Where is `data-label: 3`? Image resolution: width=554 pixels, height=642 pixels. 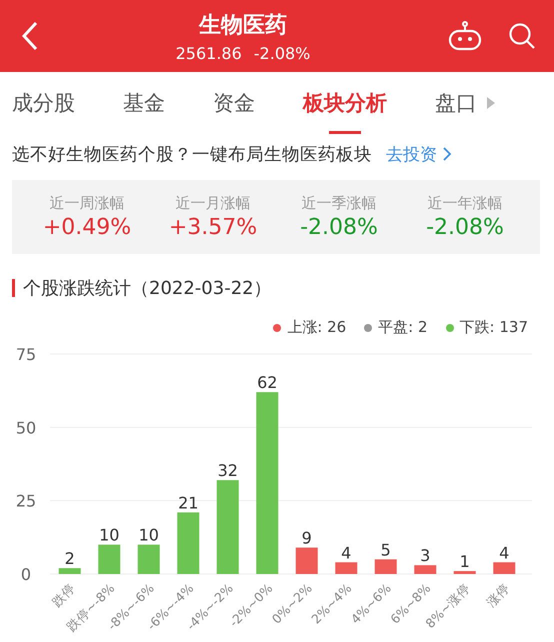
data-label: 3 is located at coordinates (425, 556).